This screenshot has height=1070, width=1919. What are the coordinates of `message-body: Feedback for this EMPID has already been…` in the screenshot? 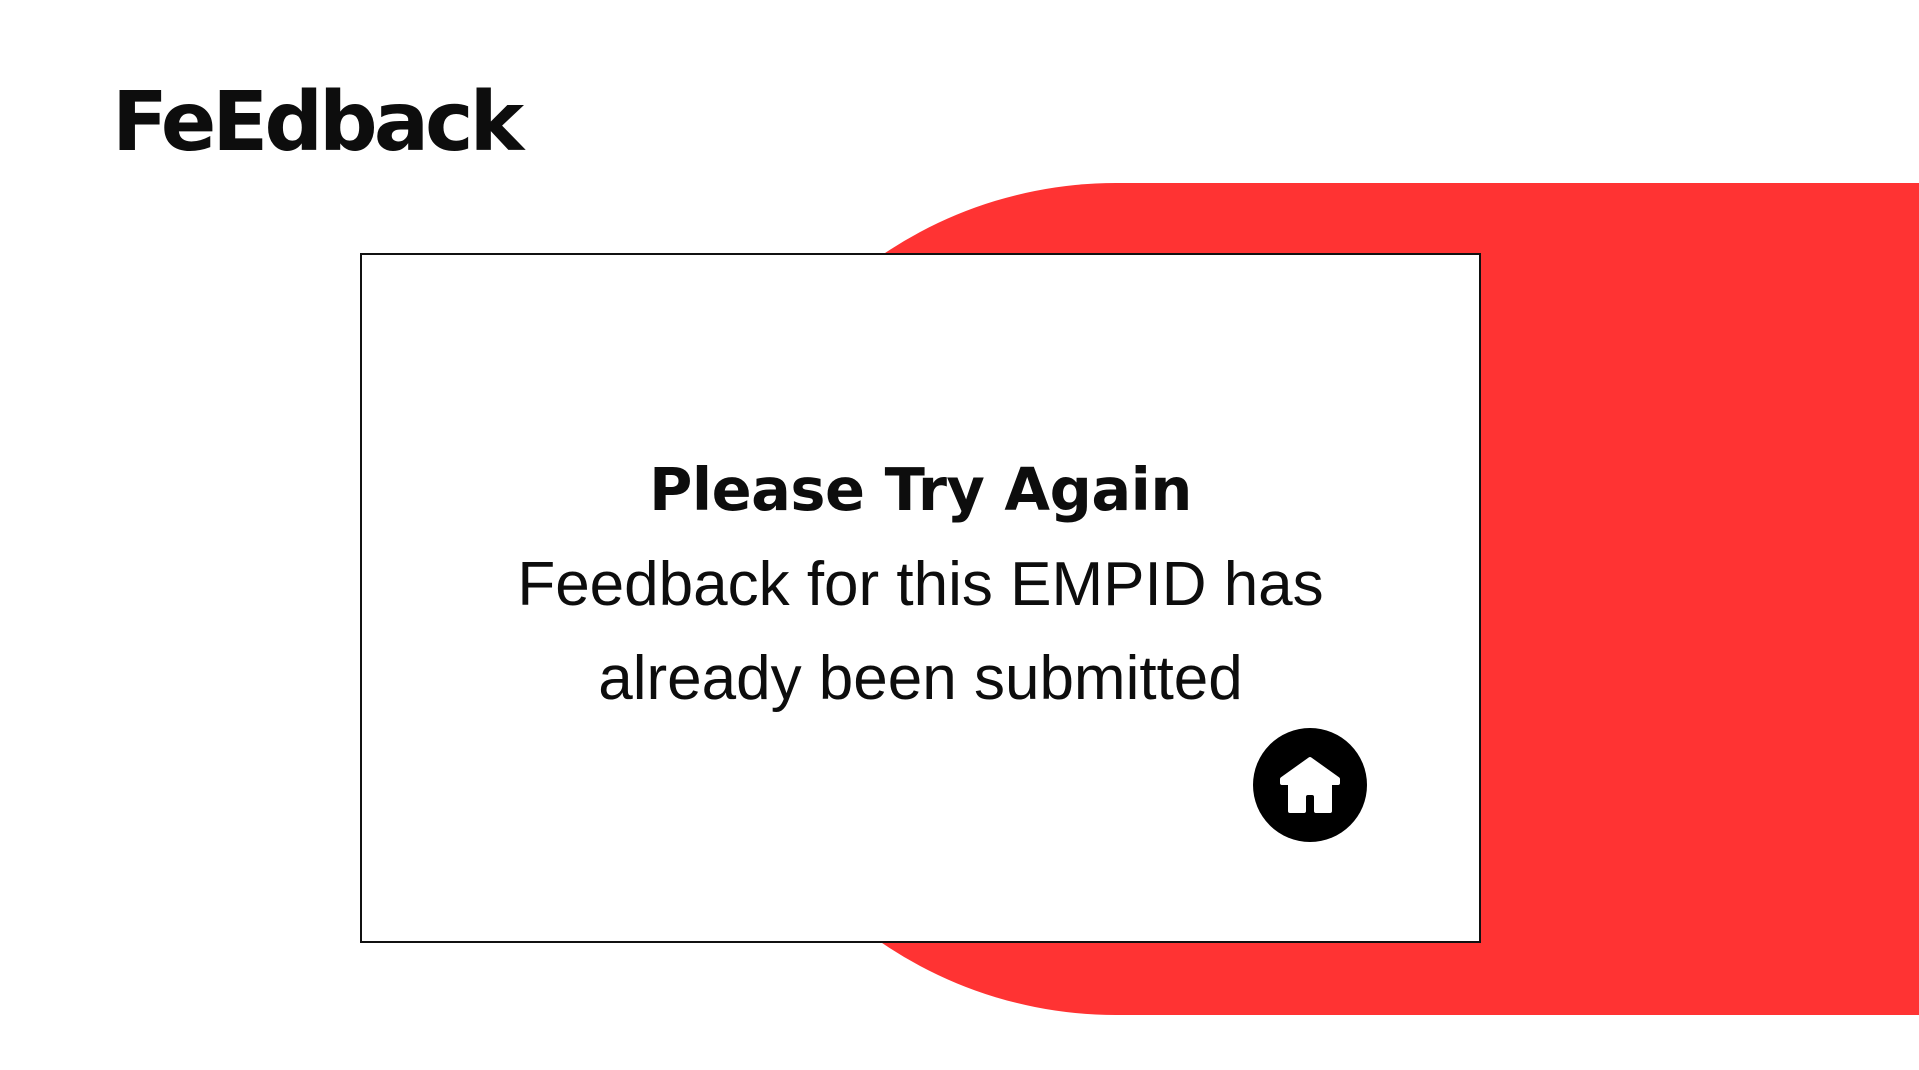 It's located at (920, 631).